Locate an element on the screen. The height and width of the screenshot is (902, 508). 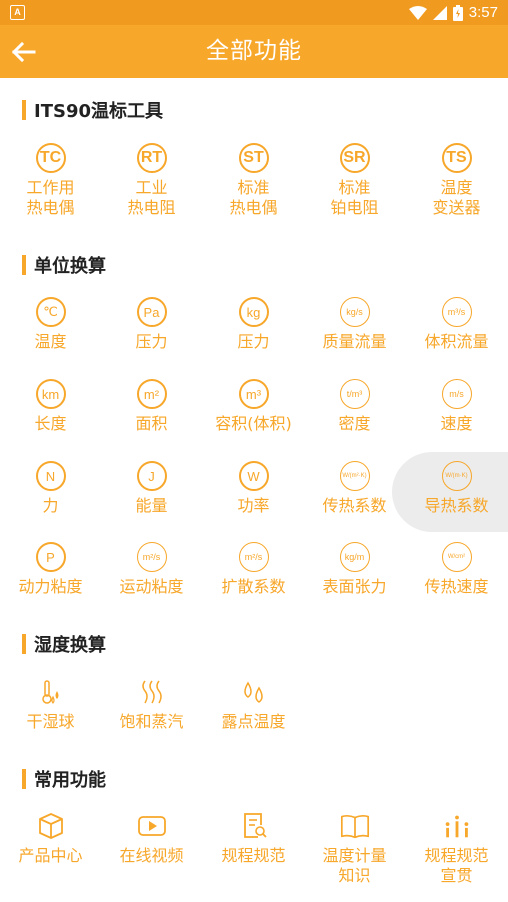
unit-item-mass-flow: kg/s 质量流量 is located at coordinates (354, 324).